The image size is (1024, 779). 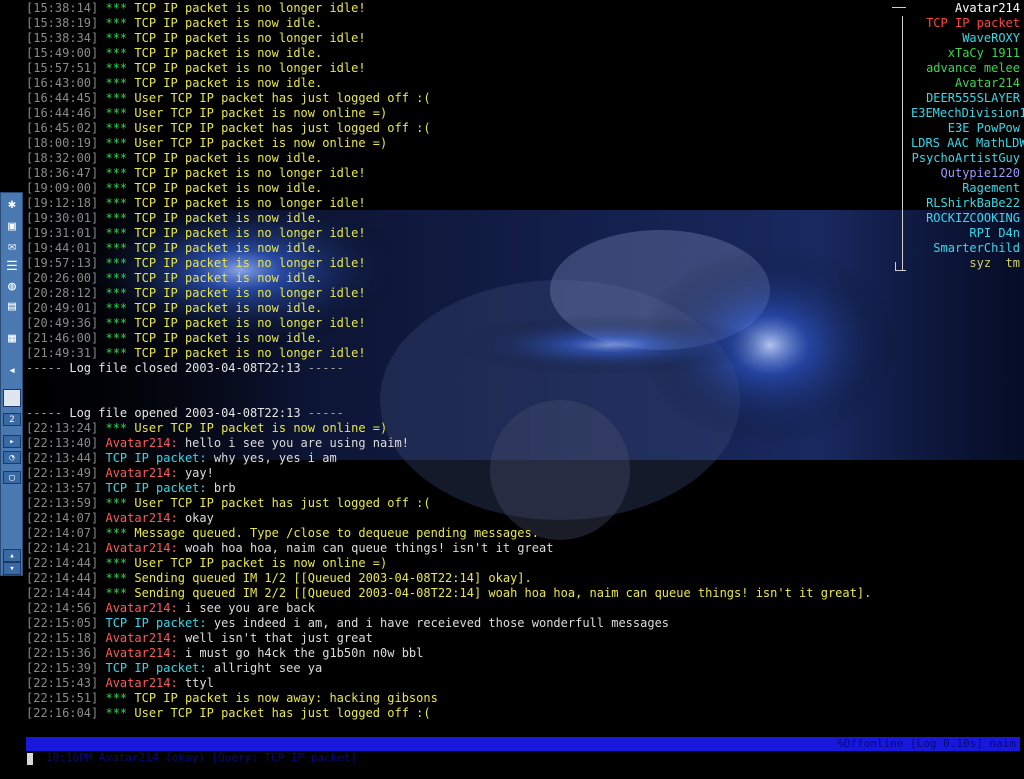 What do you see at coordinates (12, 286) in the screenshot?
I see `browser-icon: ◍` at bounding box center [12, 286].